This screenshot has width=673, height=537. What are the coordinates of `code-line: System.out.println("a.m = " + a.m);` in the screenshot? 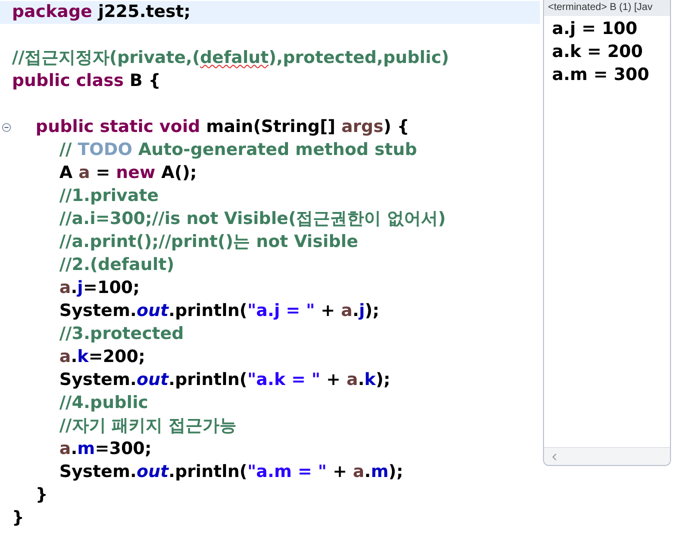 It's located at (231, 472).